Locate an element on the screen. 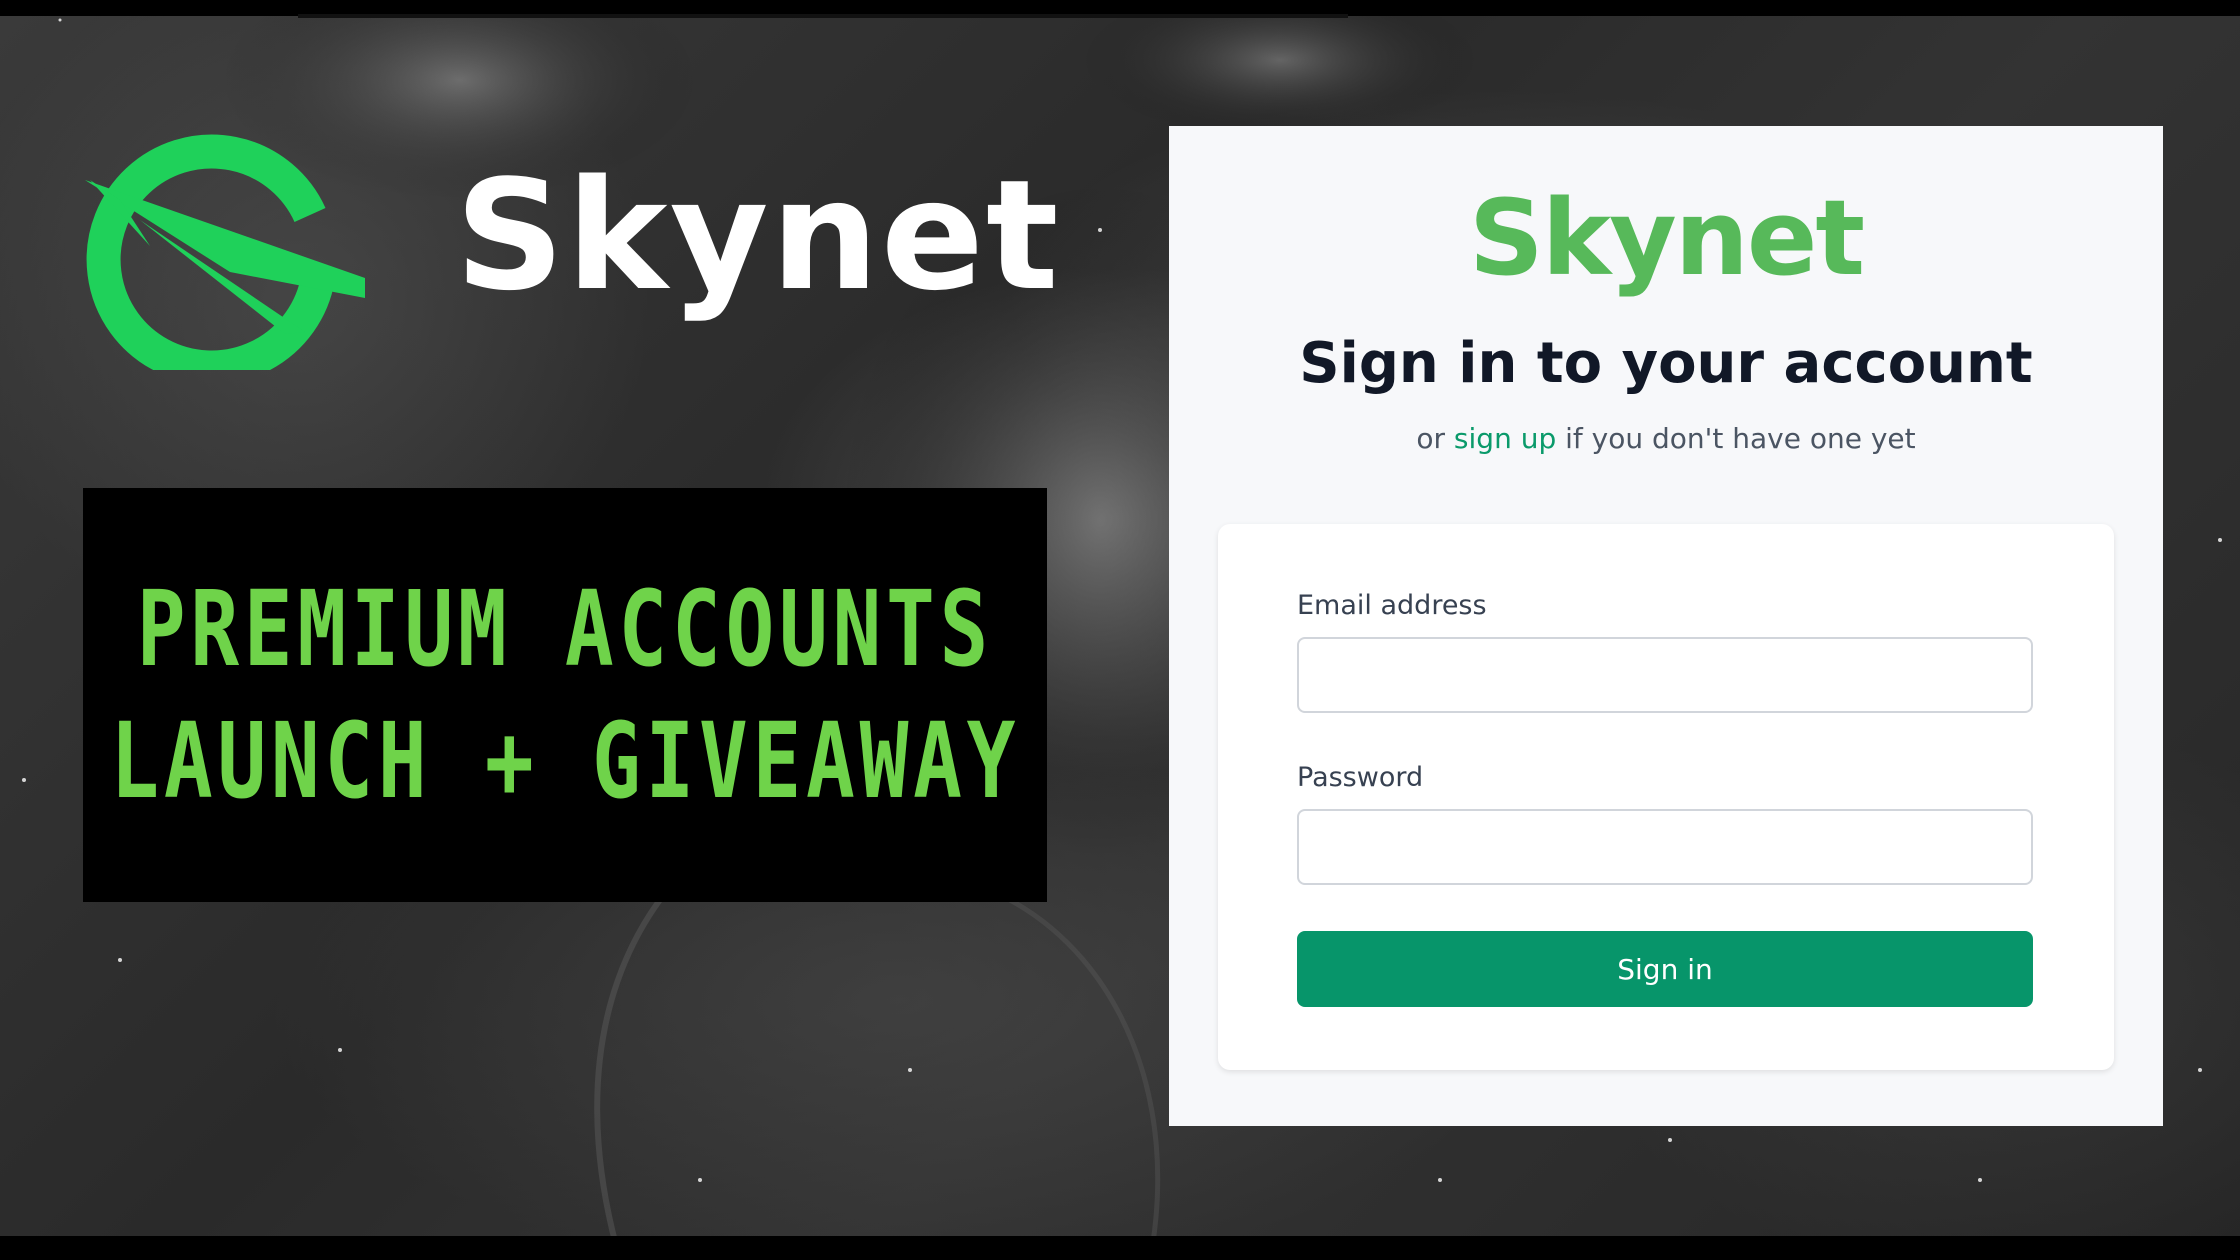  signup-prompt: or sign up if you don't have one yet is located at coordinates (1666, 438).